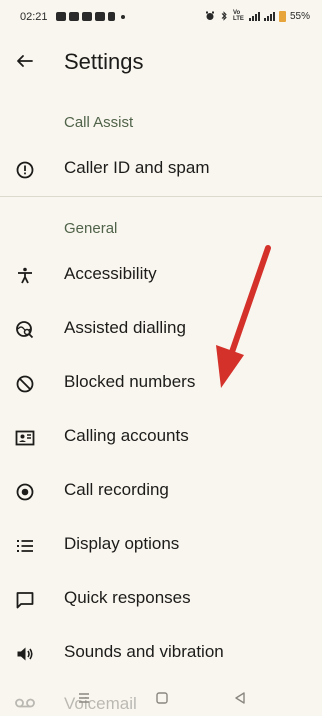 The height and width of the screenshot is (716, 322). I want to click on info-circle-icon, so click(25, 170).